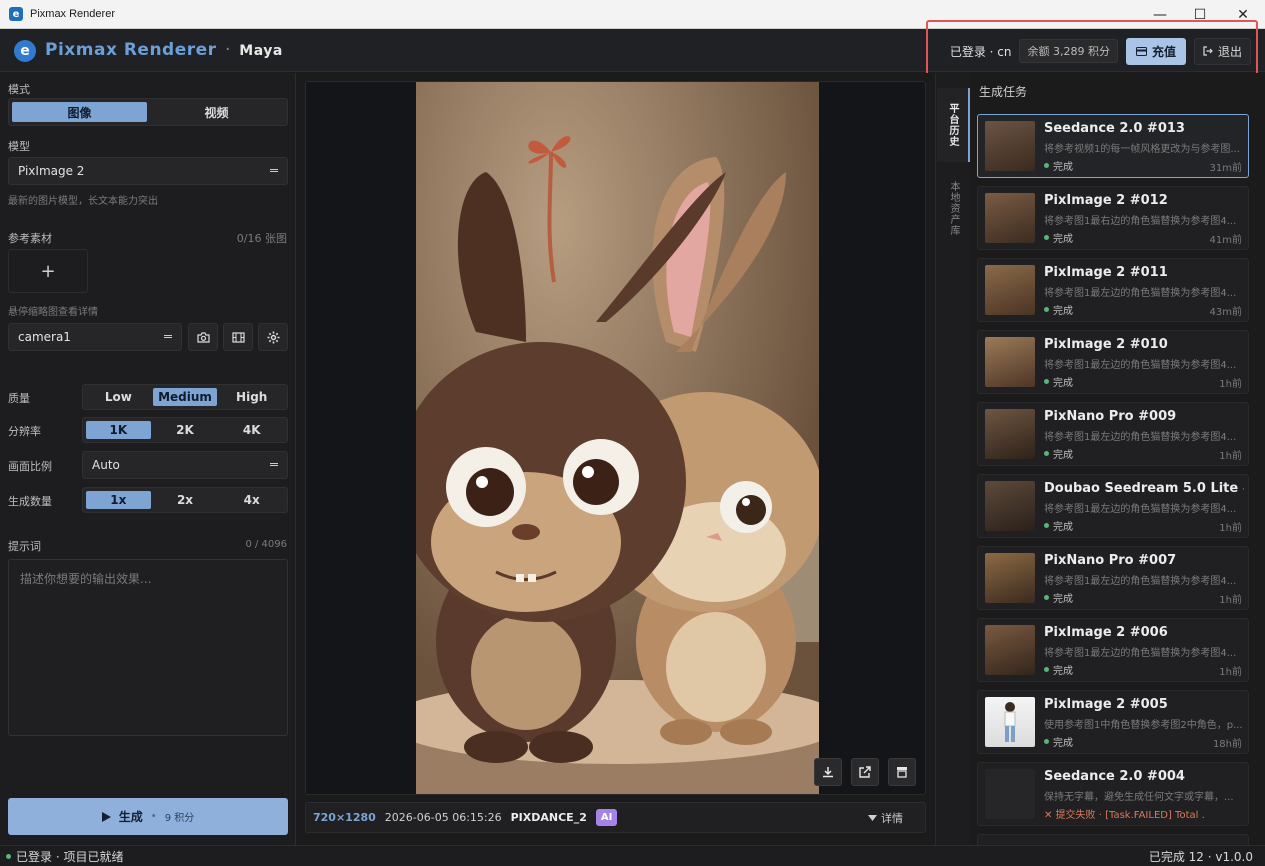 This screenshot has height=866, width=1265. What do you see at coordinates (266, 544) in the screenshot?
I see `prompt-char-count: 0 / 4096` at bounding box center [266, 544].